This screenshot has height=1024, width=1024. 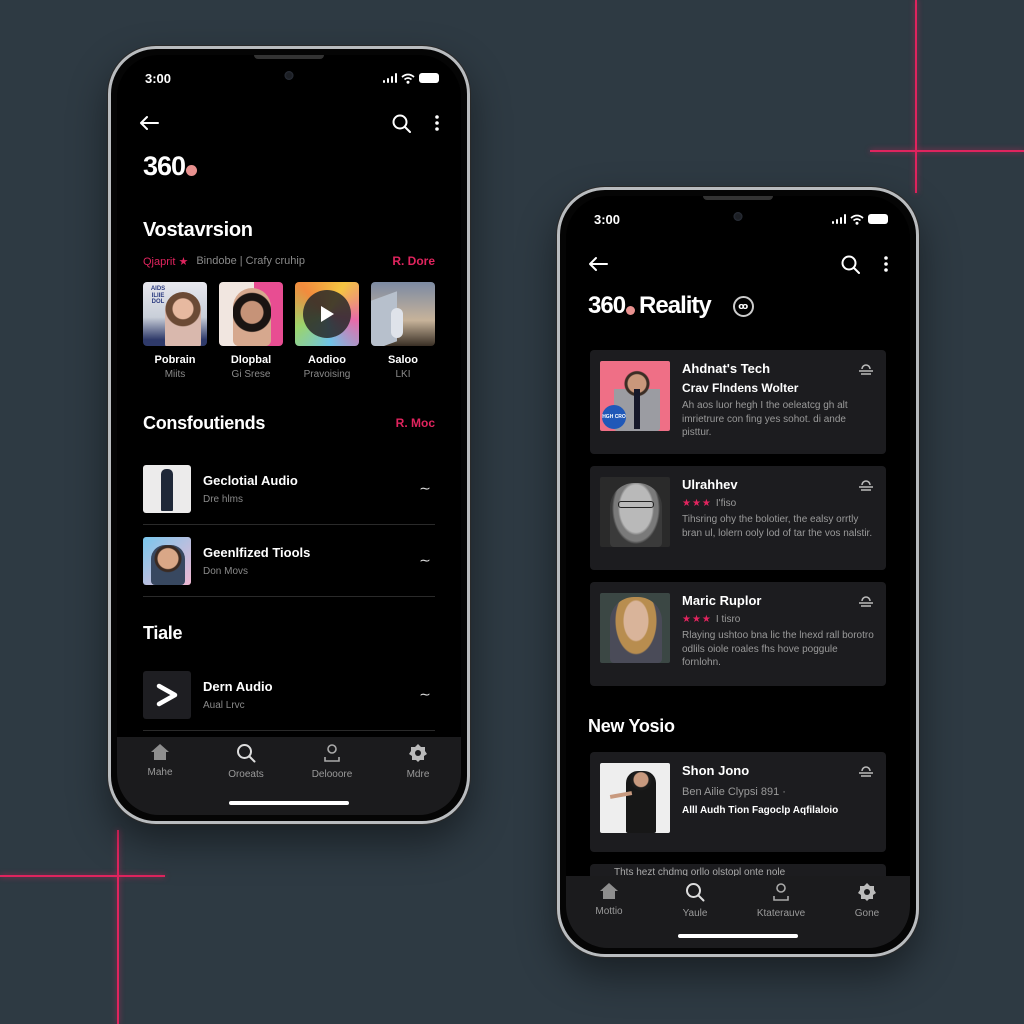 I want to click on brand-suffix: Reality, so click(x=675, y=305).